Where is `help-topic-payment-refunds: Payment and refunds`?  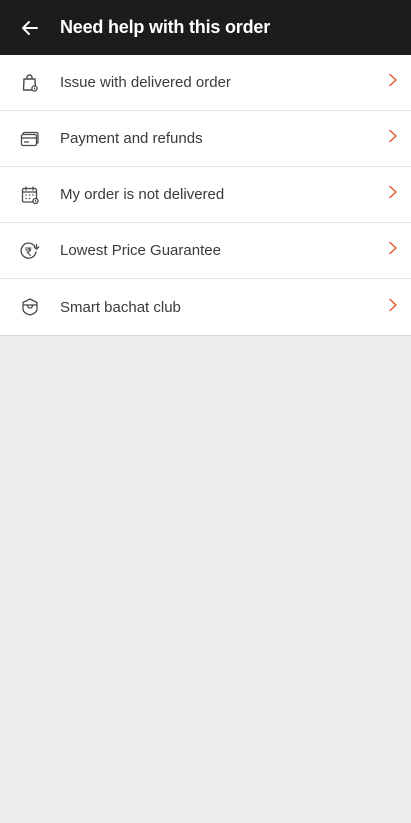 help-topic-payment-refunds: Payment and refunds is located at coordinates (205, 139).